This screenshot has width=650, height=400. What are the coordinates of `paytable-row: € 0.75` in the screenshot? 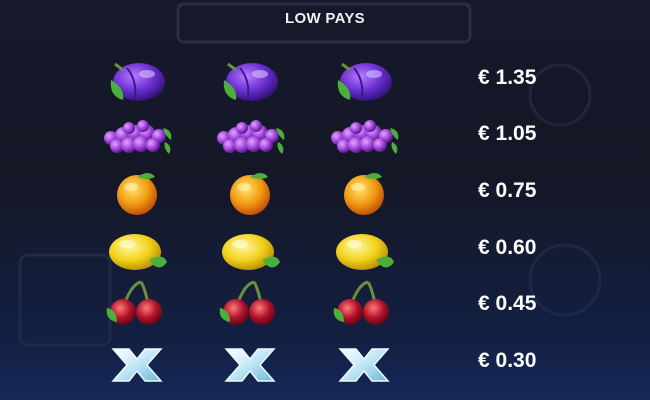 It's located at (325, 193).